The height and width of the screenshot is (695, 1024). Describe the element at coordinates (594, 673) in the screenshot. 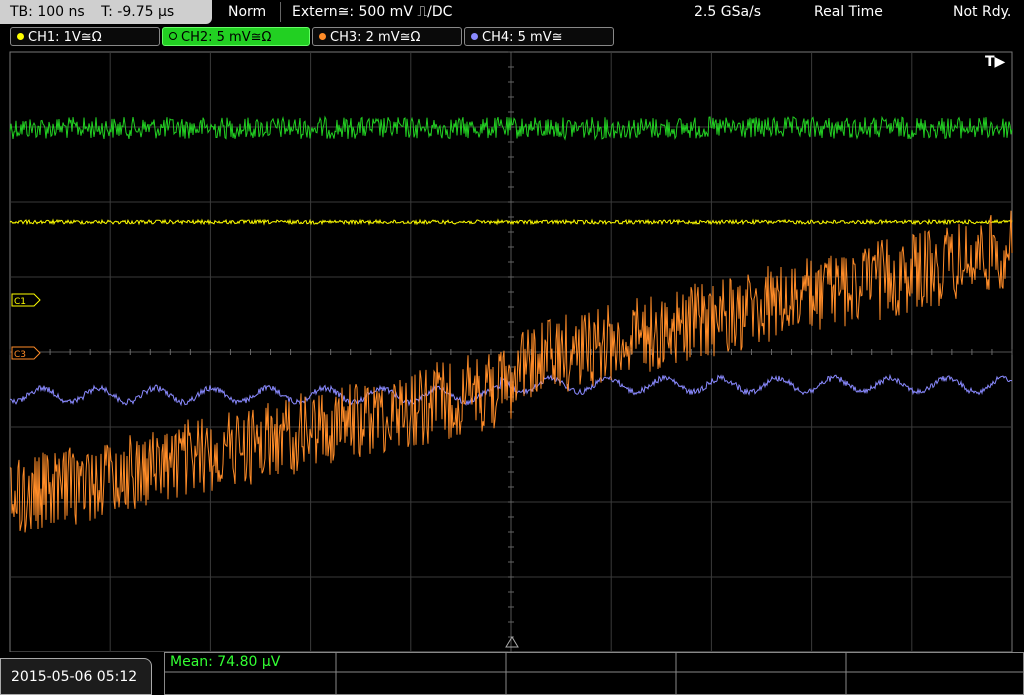

I see `measurement-panel: Mean: 74.80 µV` at that location.